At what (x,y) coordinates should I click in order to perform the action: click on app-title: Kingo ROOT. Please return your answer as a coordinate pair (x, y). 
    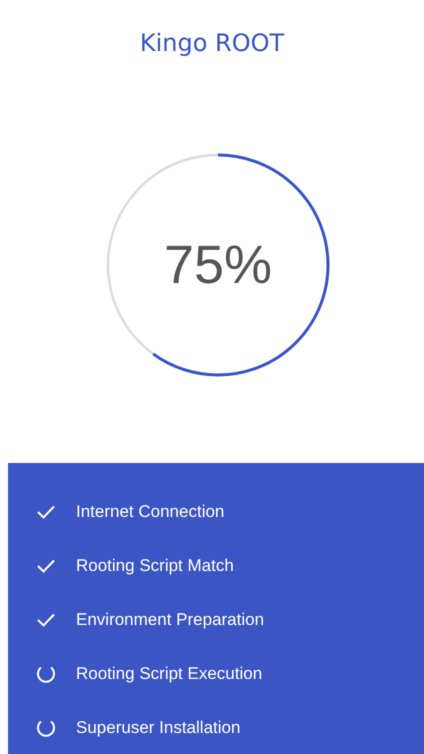
    Looking at the image, I should click on (212, 43).